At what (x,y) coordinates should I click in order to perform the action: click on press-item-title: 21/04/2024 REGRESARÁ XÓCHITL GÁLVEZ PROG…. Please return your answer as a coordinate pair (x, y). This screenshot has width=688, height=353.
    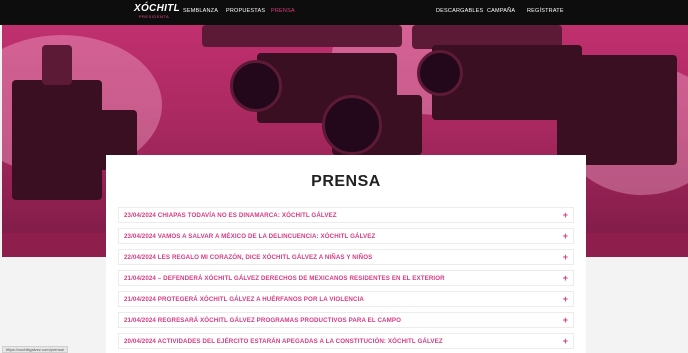
    Looking at the image, I should click on (262, 320).